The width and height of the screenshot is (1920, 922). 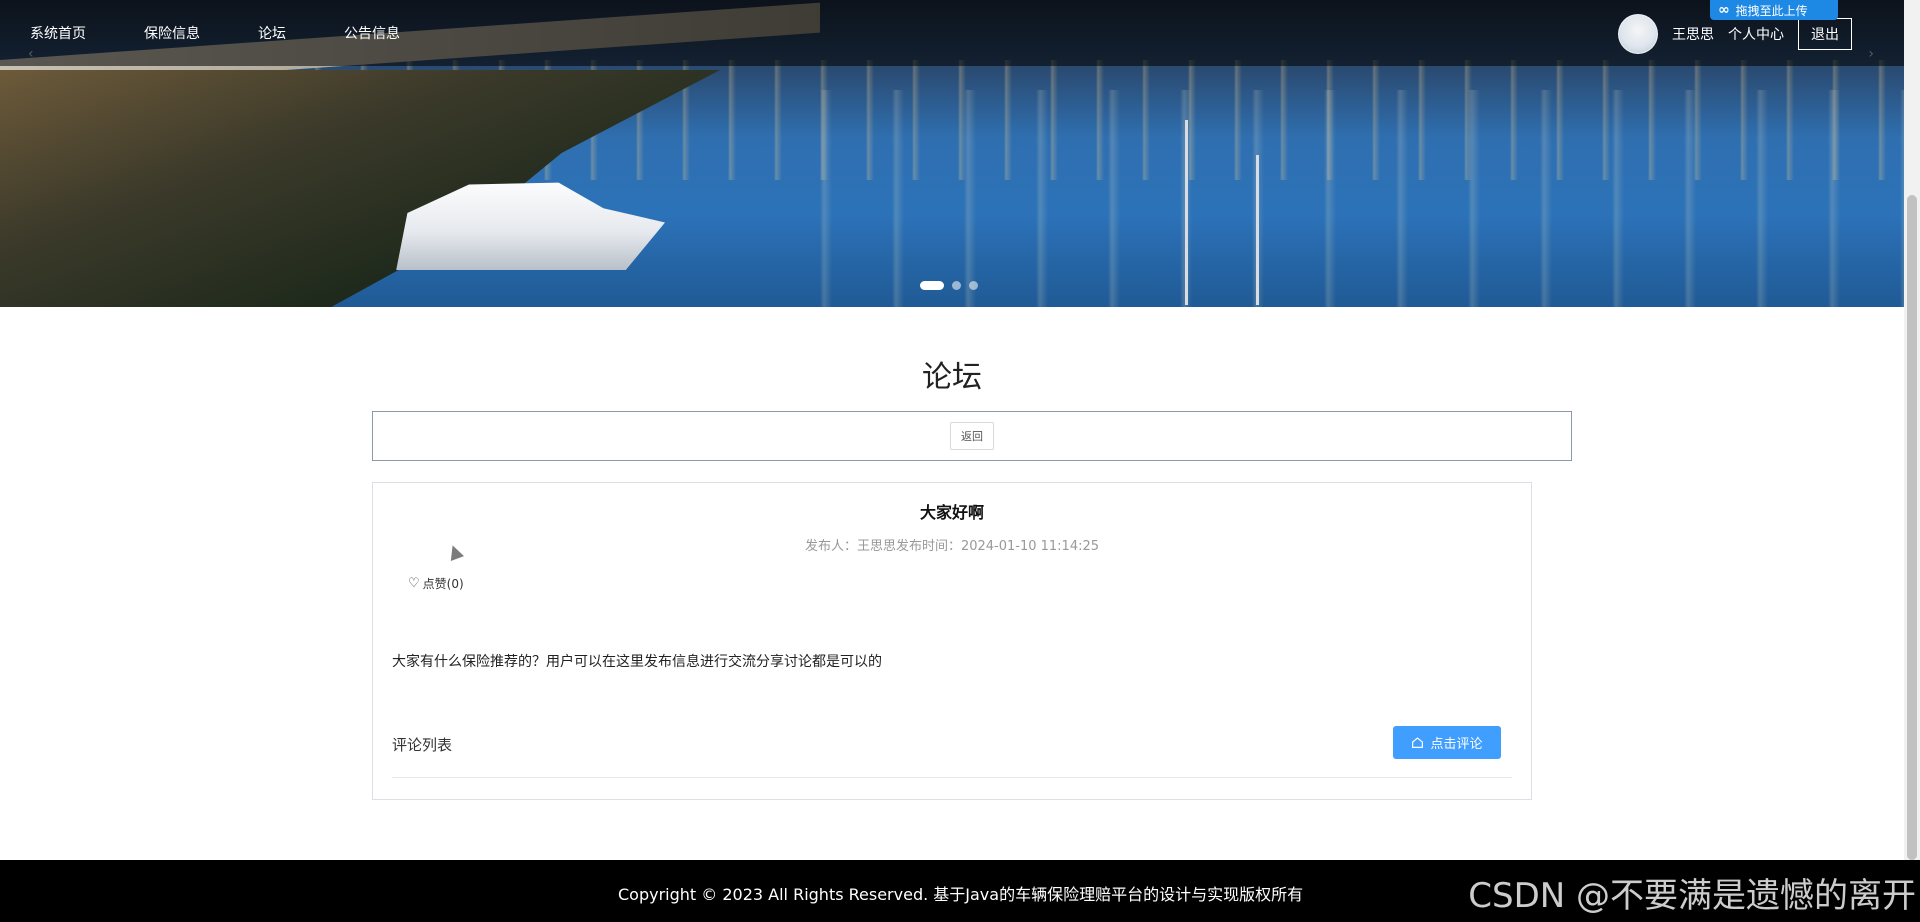 I want to click on scrollbar-thumb, so click(x=1912, y=527).